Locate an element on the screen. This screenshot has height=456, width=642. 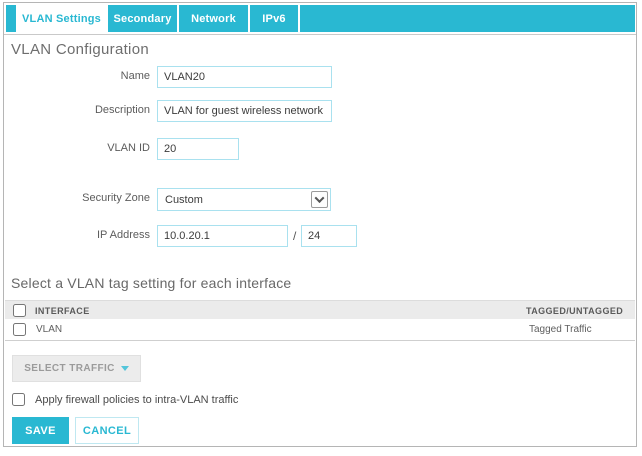
tab-secondary-label: Secondary is located at coordinates (142, 18).